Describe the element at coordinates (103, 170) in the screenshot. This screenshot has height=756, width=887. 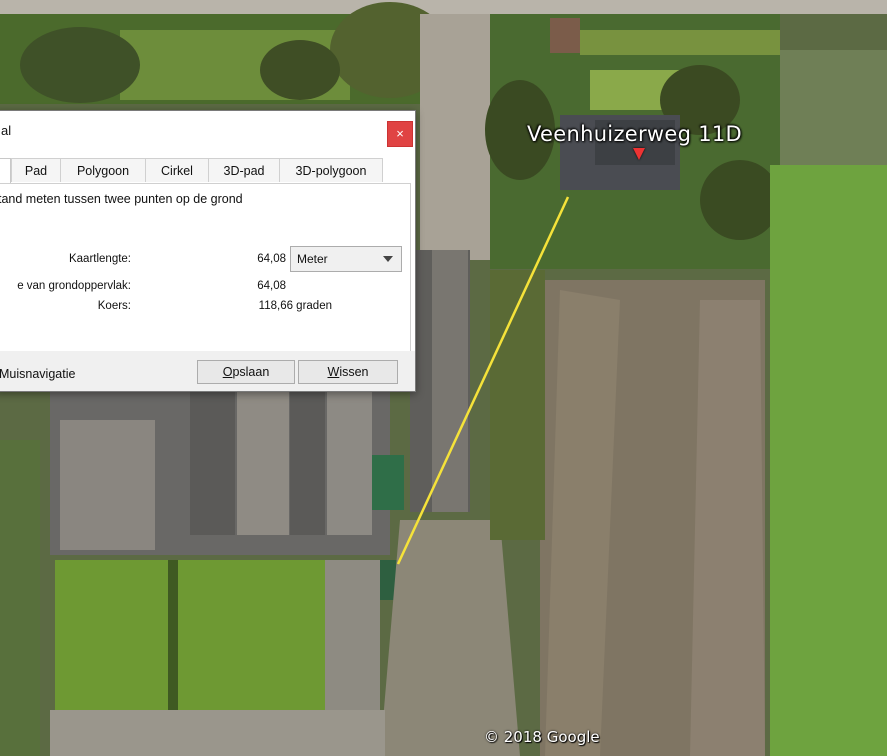
I see `tab-polygon: Polygoon` at that location.